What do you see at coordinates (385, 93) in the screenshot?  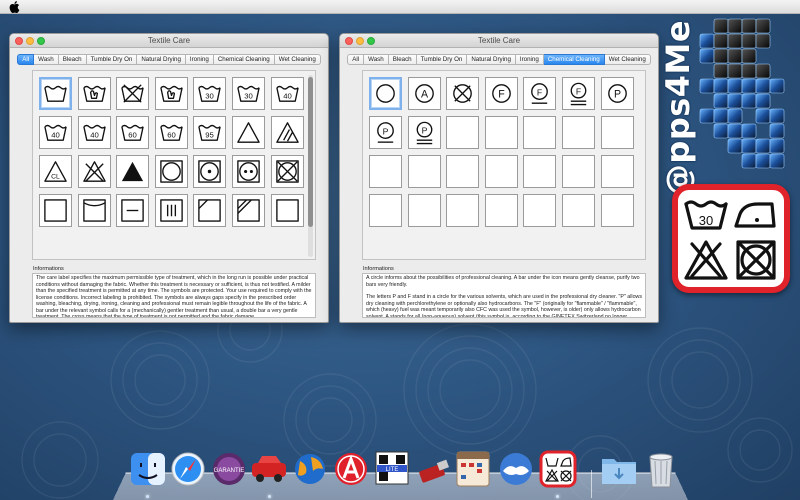 I see `care-symbol-circle-icon` at bounding box center [385, 93].